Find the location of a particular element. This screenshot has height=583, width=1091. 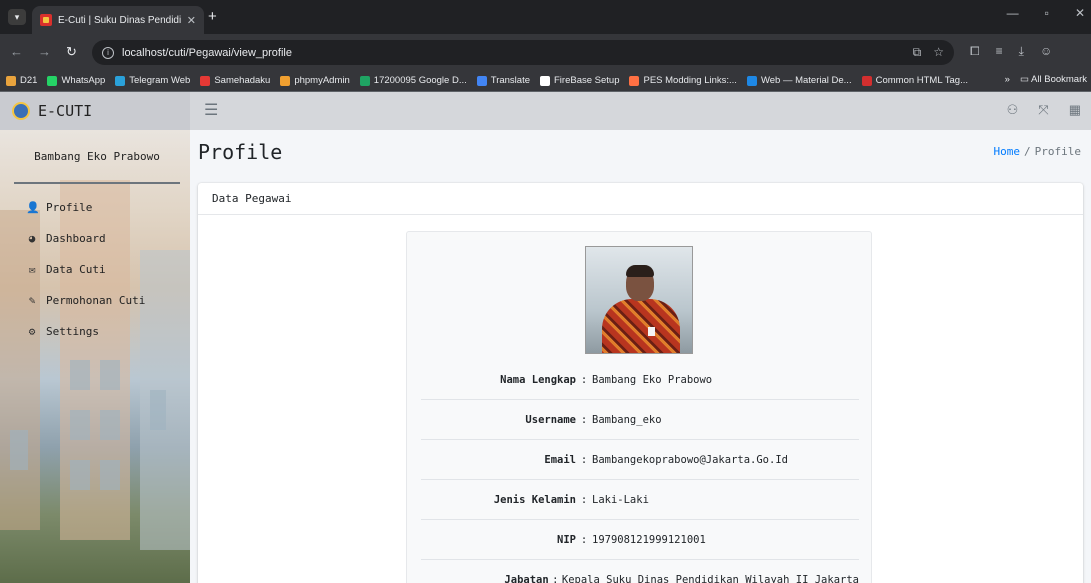

sidebar-item-settings: ⚙ Settings is located at coordinates (85, 331).